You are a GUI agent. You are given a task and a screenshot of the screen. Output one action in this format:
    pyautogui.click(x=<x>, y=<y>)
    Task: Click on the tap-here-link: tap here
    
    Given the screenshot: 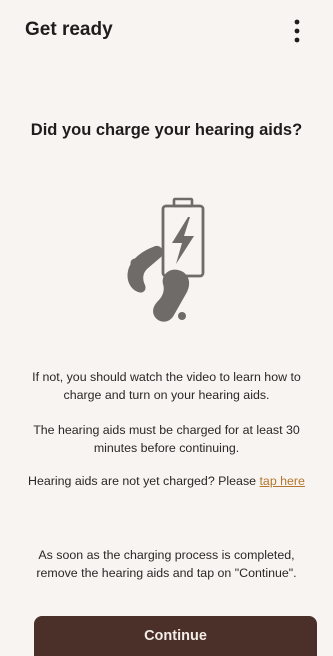 What is the action you would take?
    pyautogui.click(x=281, y=481)
    